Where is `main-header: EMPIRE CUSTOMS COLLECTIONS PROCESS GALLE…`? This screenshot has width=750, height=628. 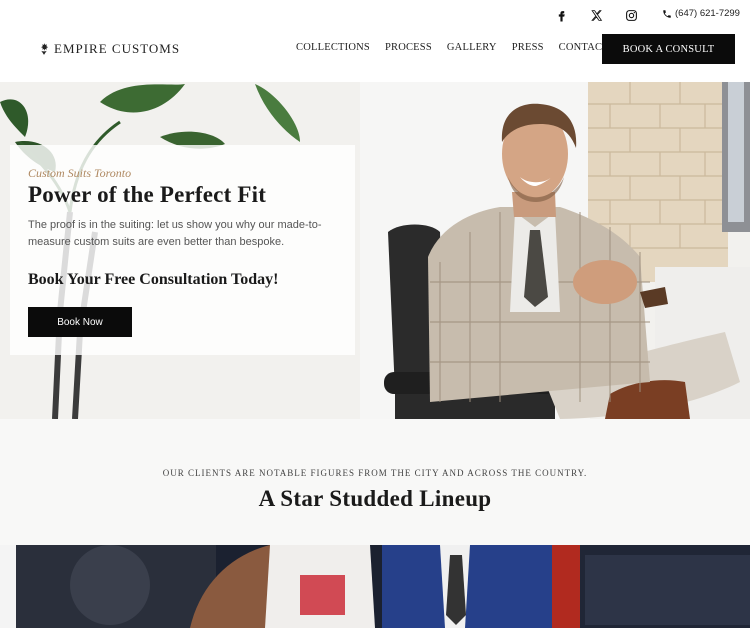
main-header: EMPIRE CUSTOMS COLLECTIONS PROCESS GALLE… is located at coordinates (375, 56).